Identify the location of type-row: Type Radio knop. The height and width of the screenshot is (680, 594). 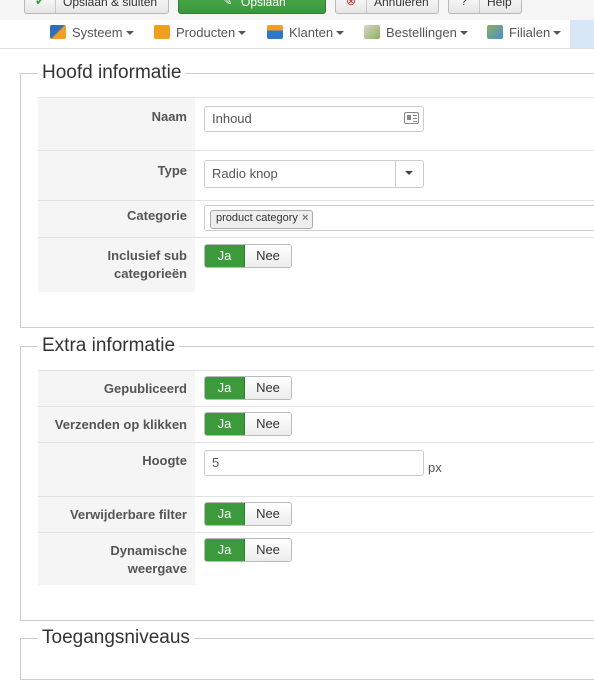
(316, 175).